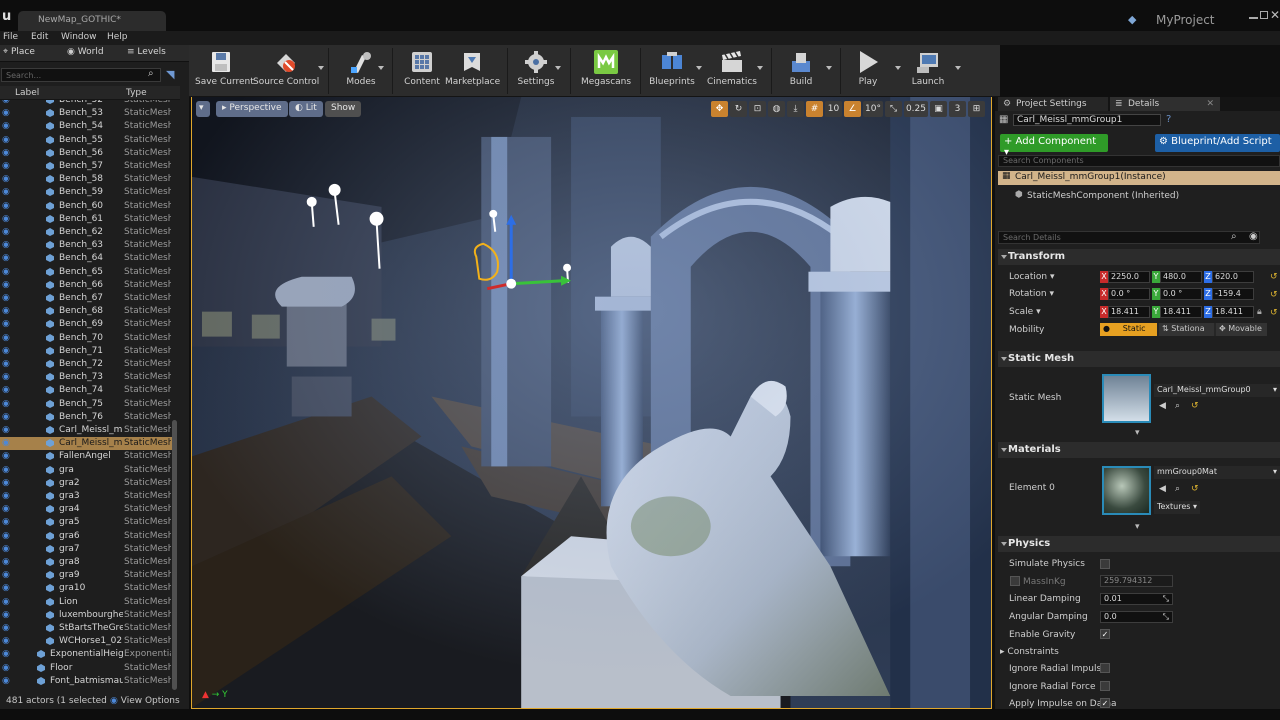 Image resolution: width=1280 pixels, height=720 pixels. I want to click on search-details-input: Search Details, so click(1129, 237).